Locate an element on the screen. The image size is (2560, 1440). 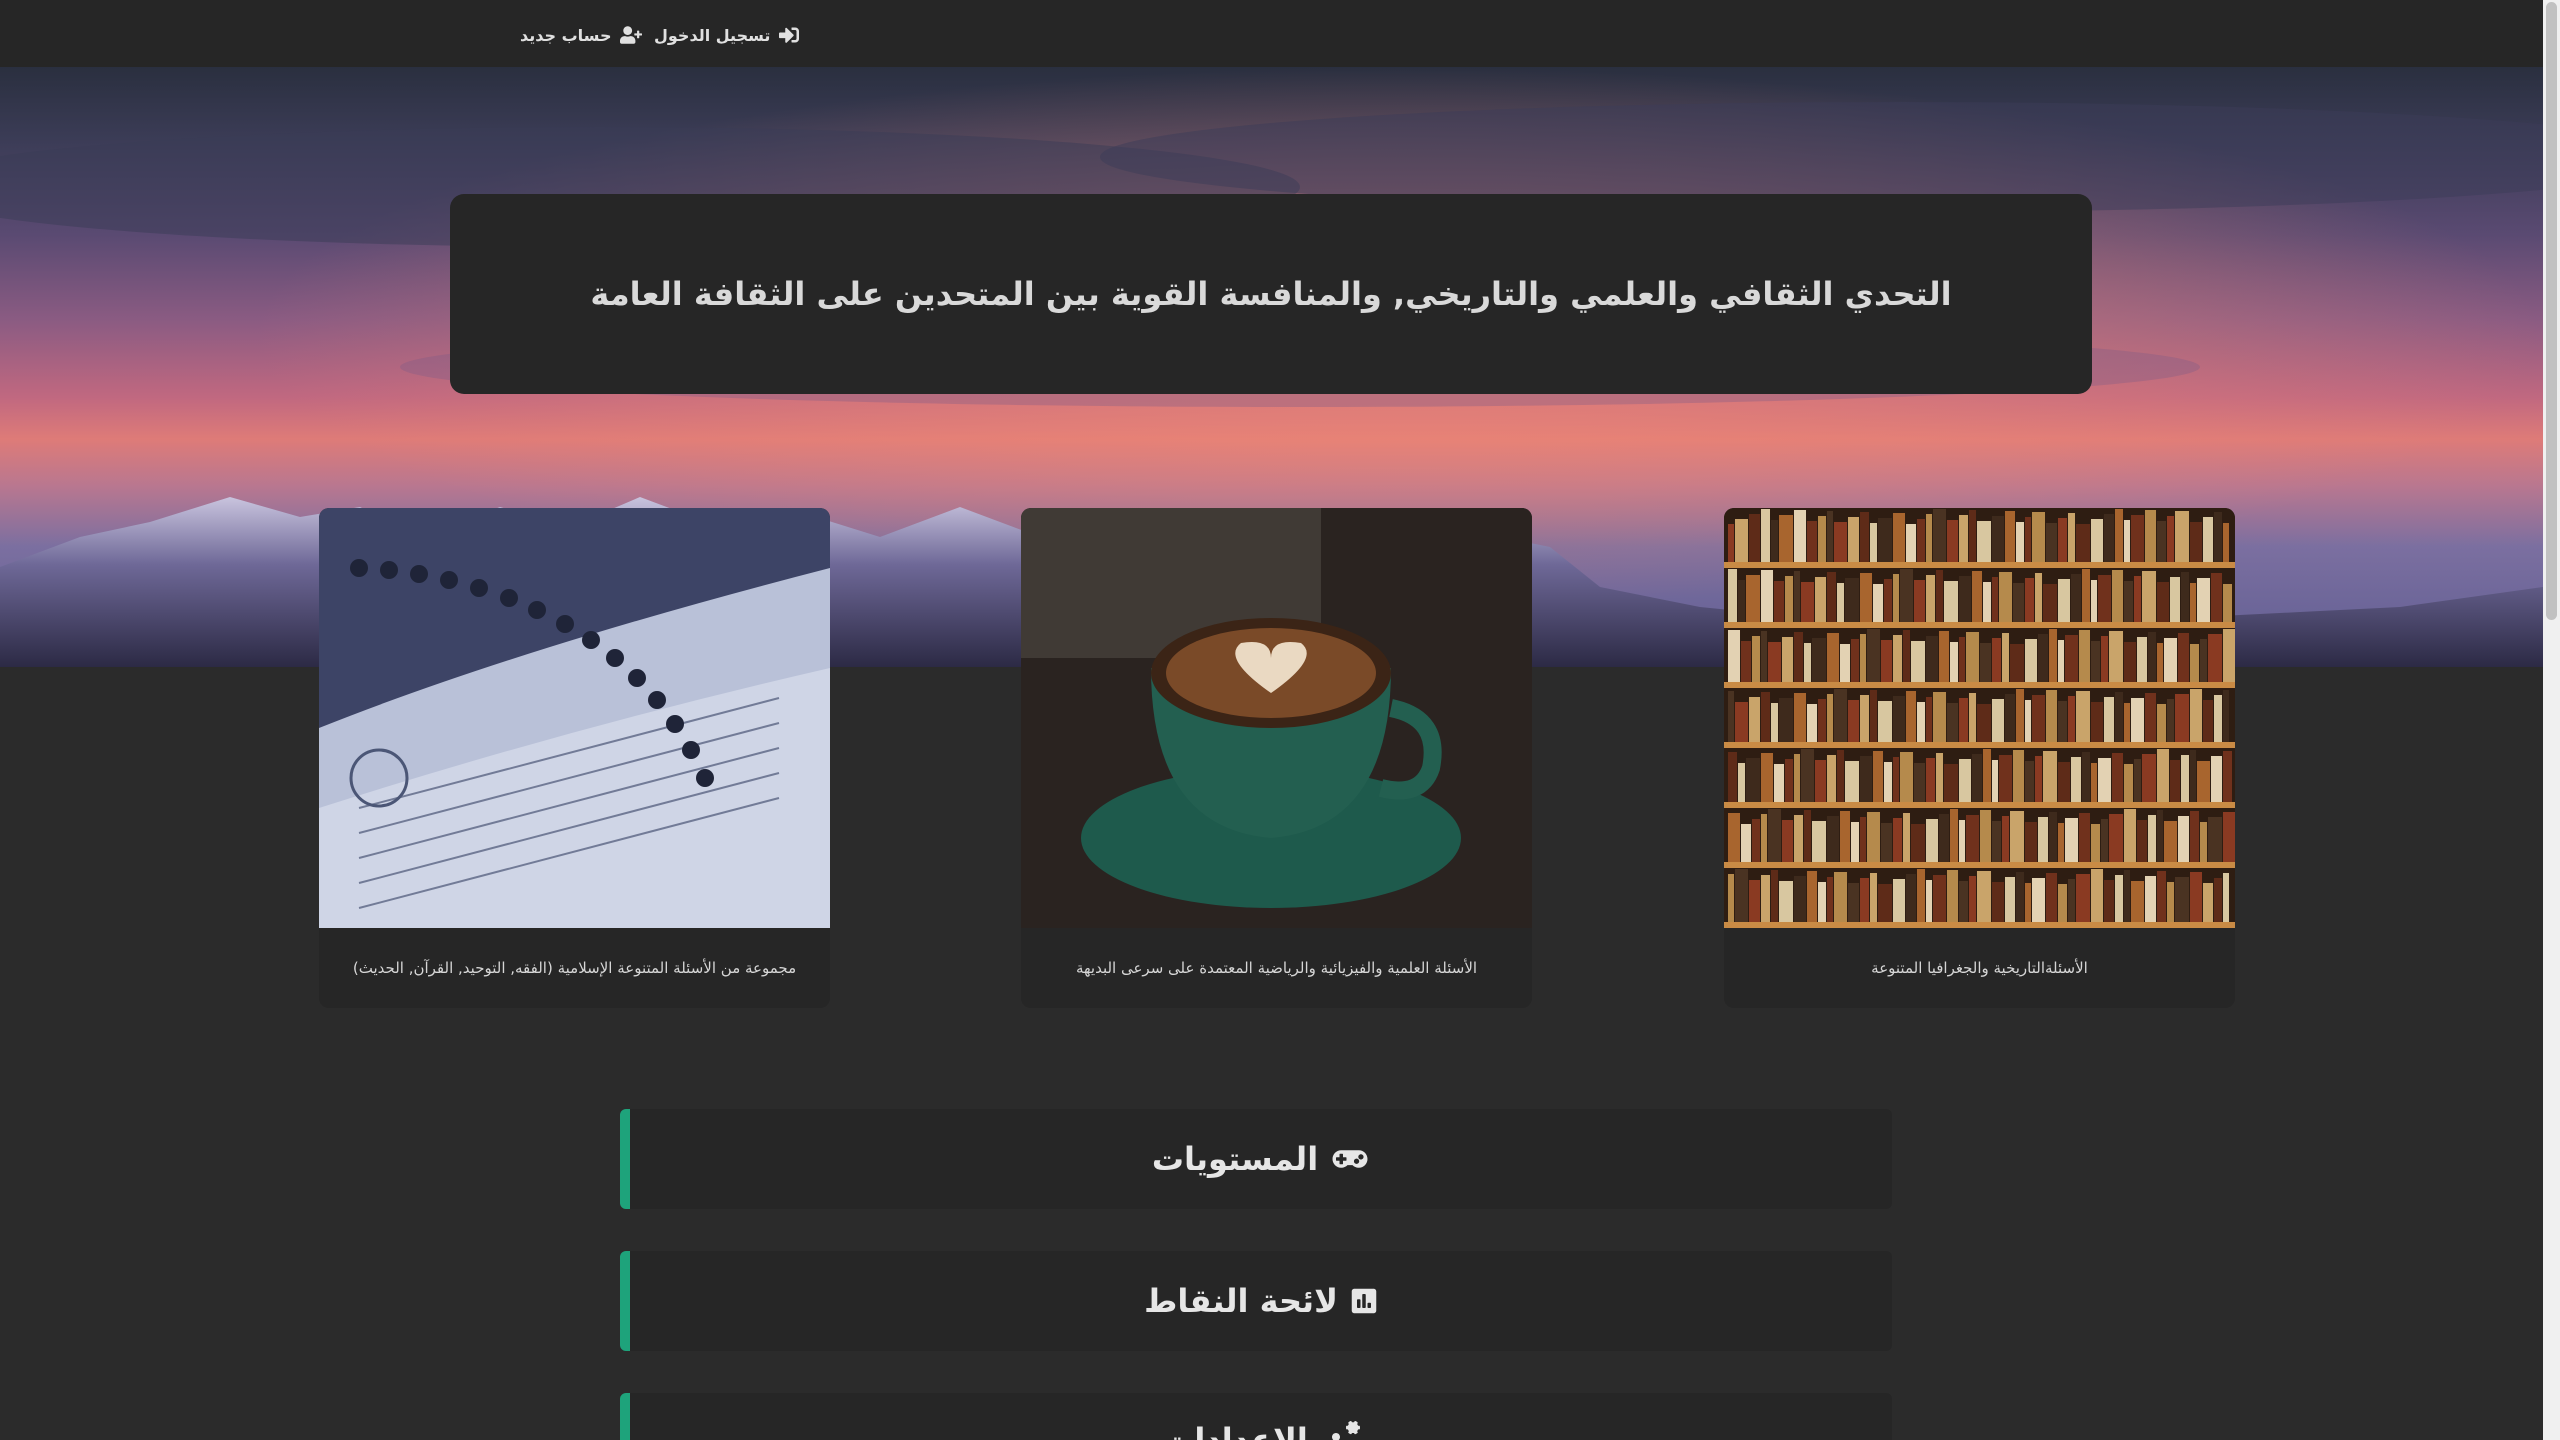
levels-label: المستويات is located at coordinates (1235, 1159).